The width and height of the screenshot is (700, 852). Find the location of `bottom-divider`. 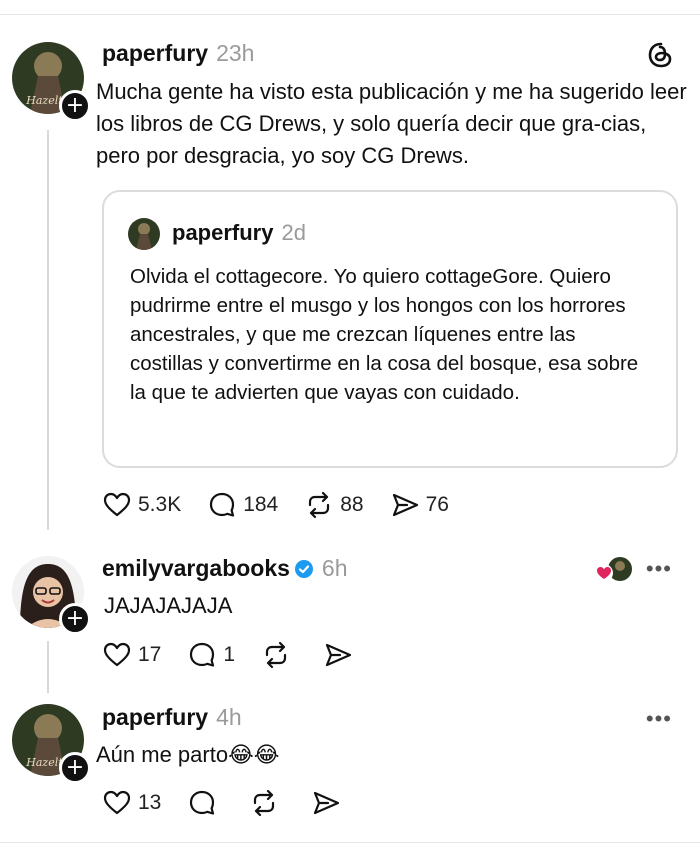

bottom-divider is located at coordinates (350, 842).